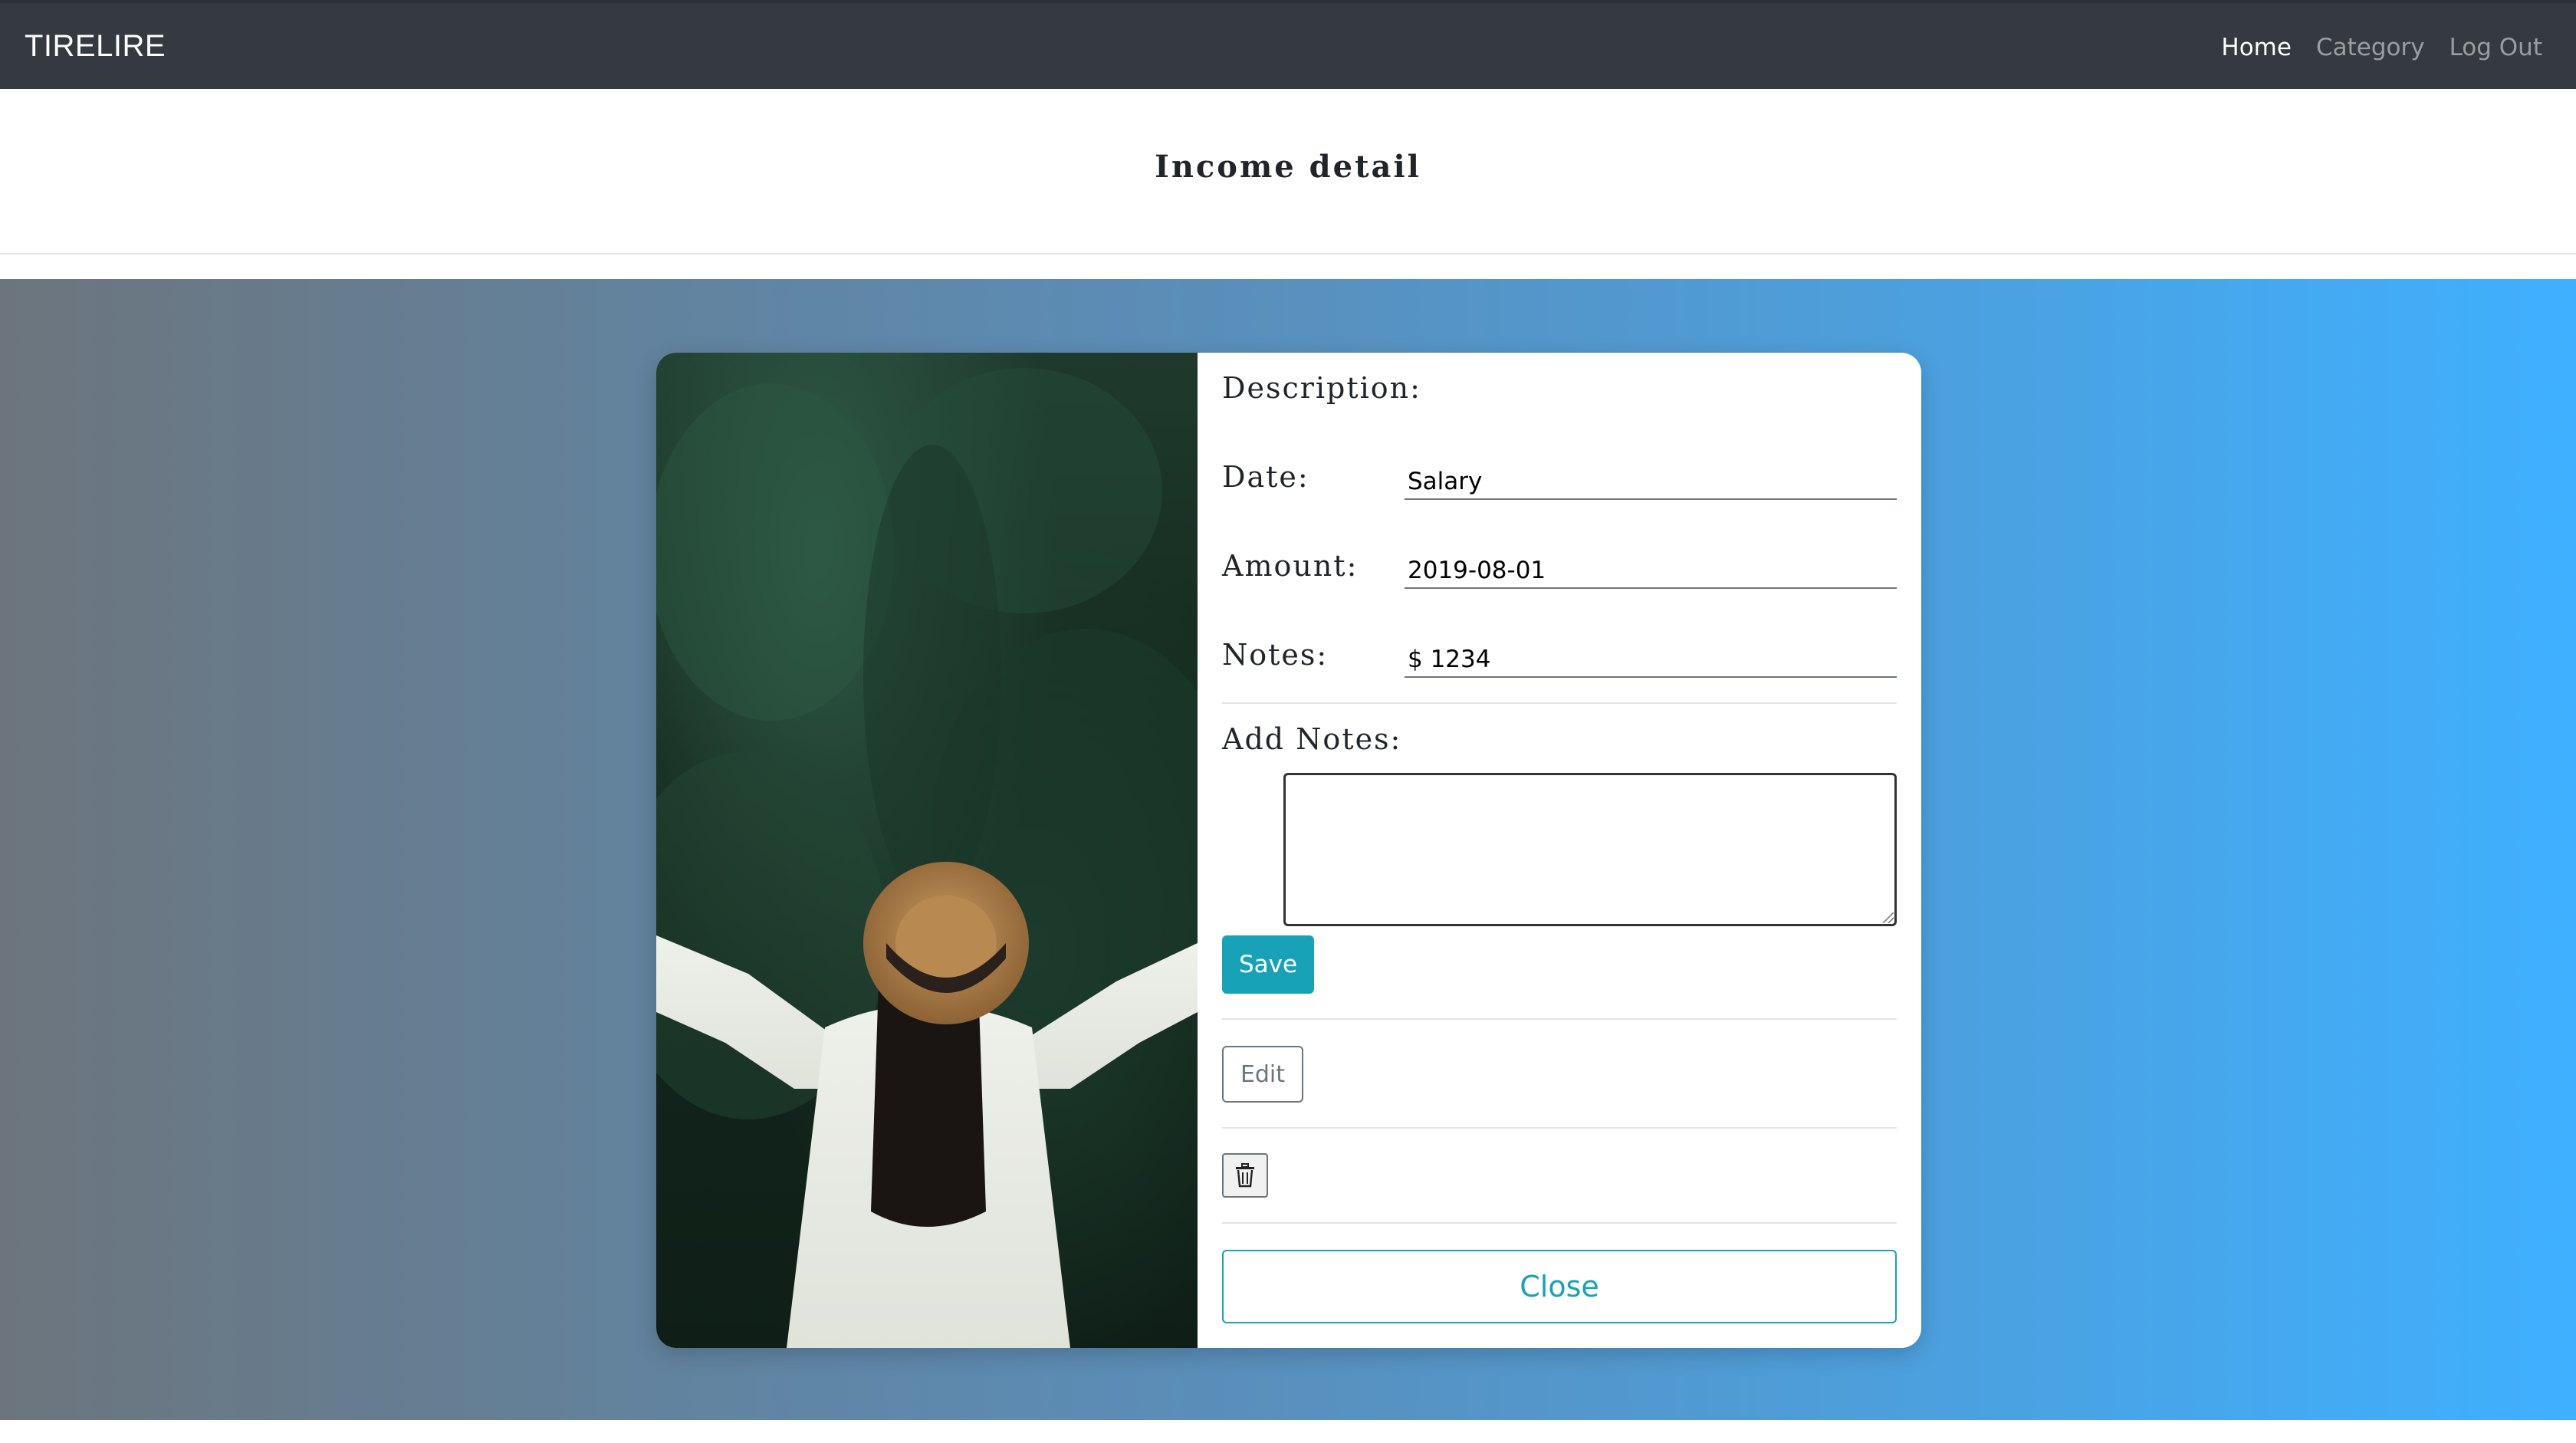 The width and height of the screenshot is (2576, 1443). Describe the element at coordinates (1446, 481) in the screenshot. I see `description-value: Salary` at that location.